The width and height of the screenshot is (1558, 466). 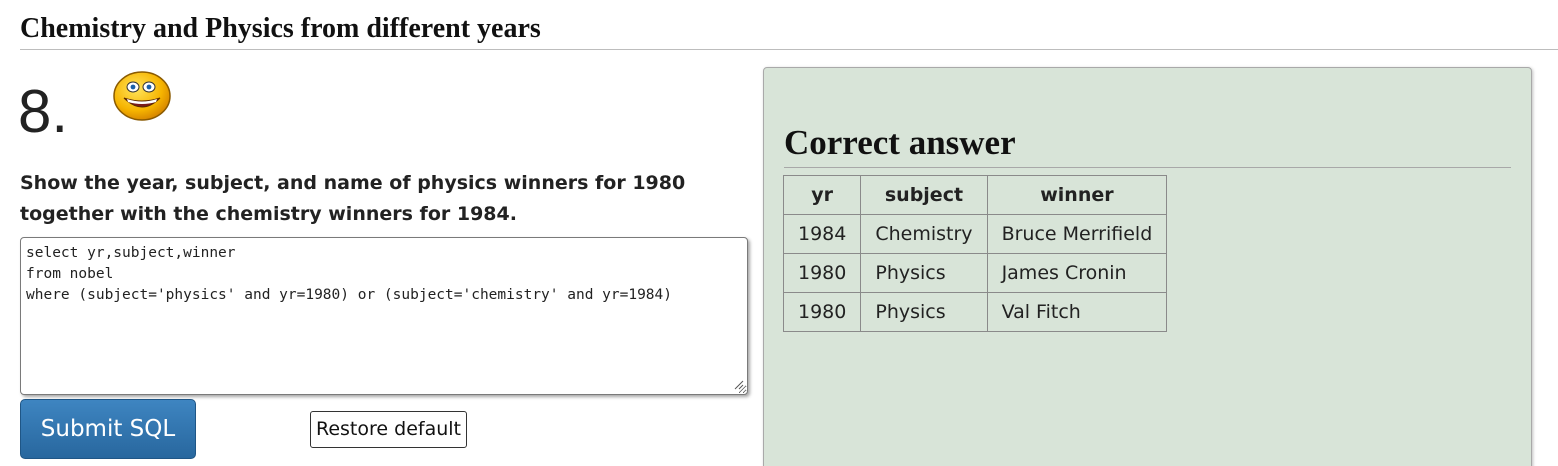 I want to click on restore-default-button: Restore default, so click(x=388, y=429).